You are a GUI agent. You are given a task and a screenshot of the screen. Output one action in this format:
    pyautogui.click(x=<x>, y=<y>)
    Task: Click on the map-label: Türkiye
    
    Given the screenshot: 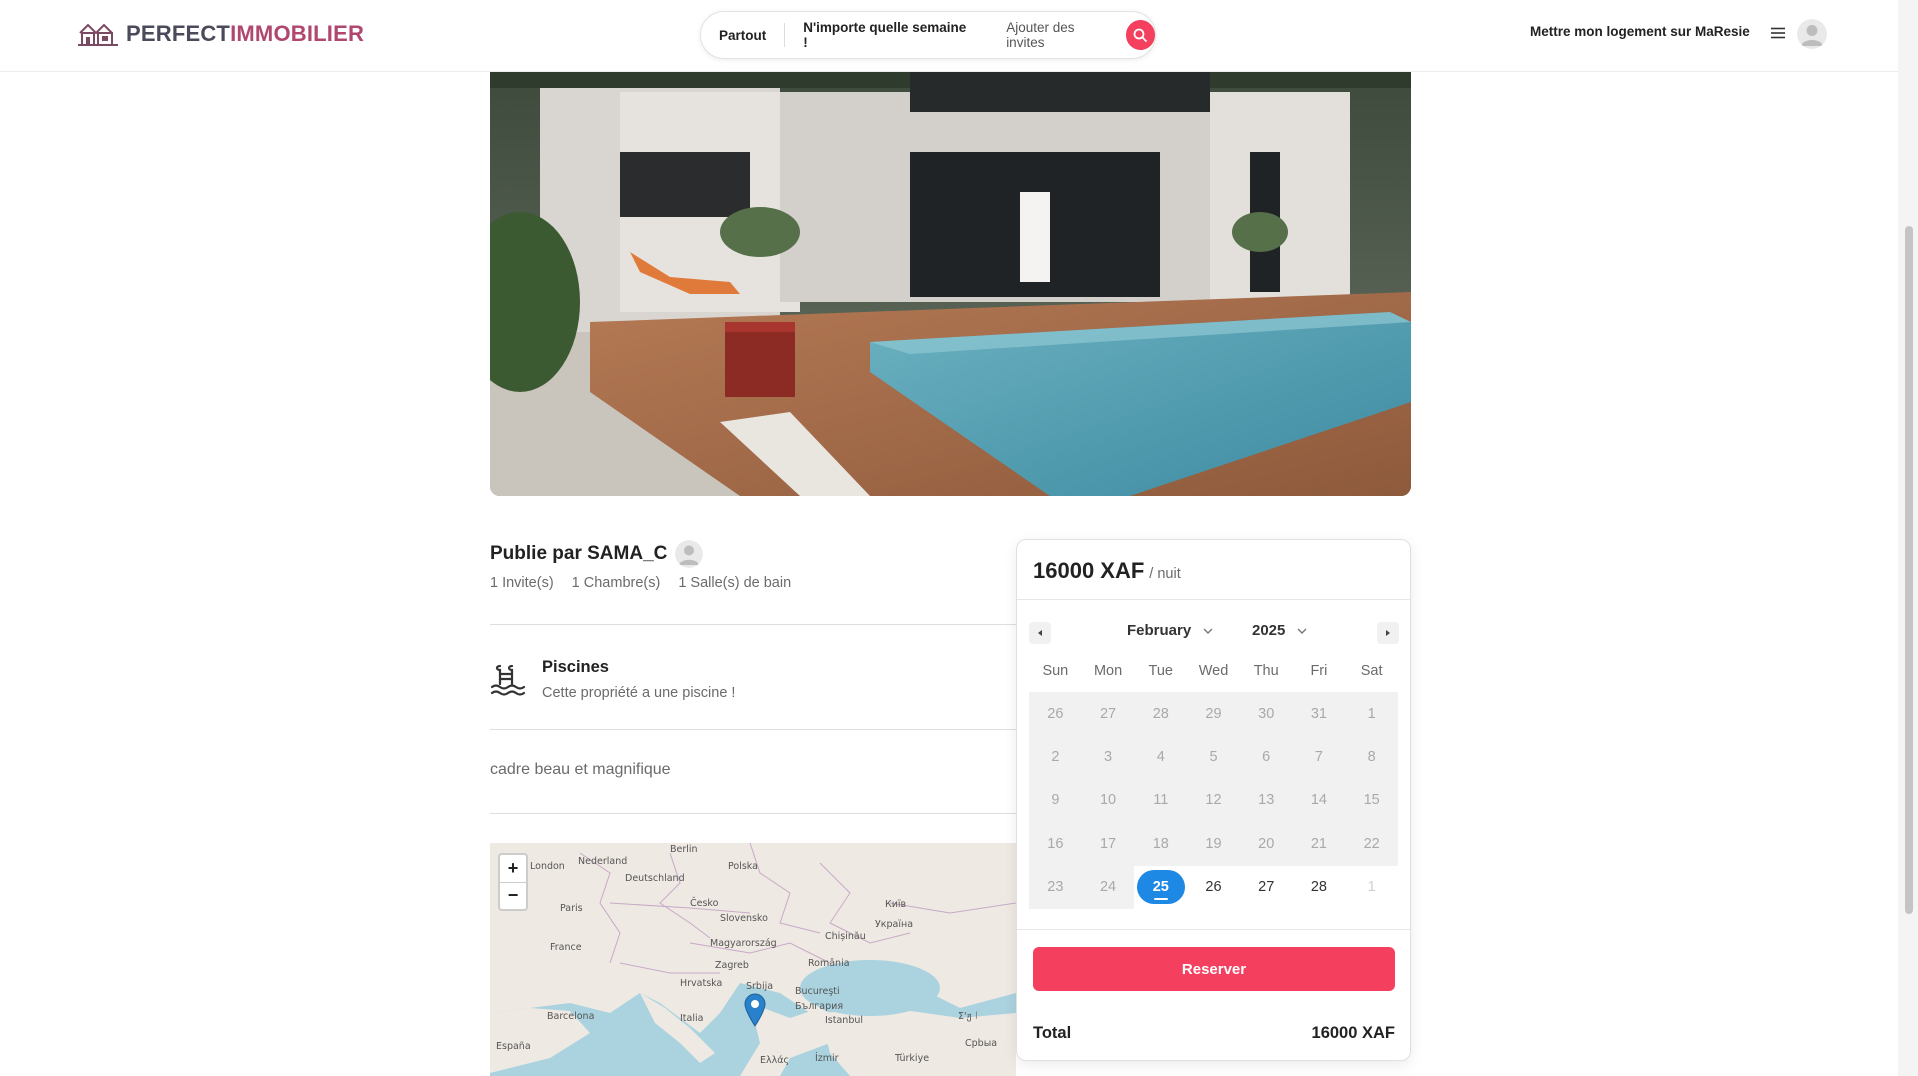 What is the action you would take?
    pyautogui.click(x=912, y=1058)
    